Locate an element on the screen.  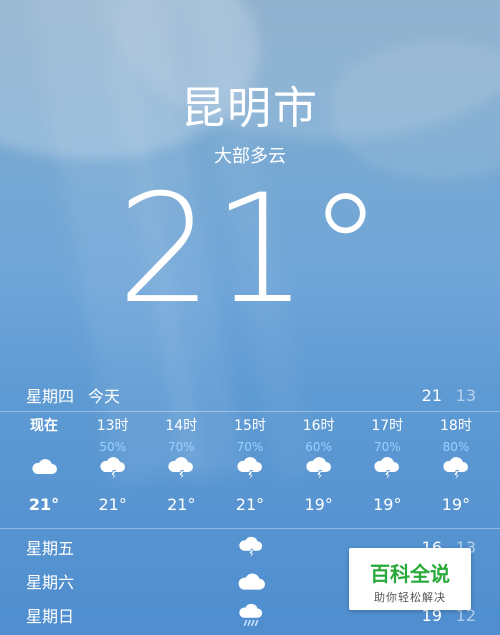
rain-icon is located at coordinates (251, 615).